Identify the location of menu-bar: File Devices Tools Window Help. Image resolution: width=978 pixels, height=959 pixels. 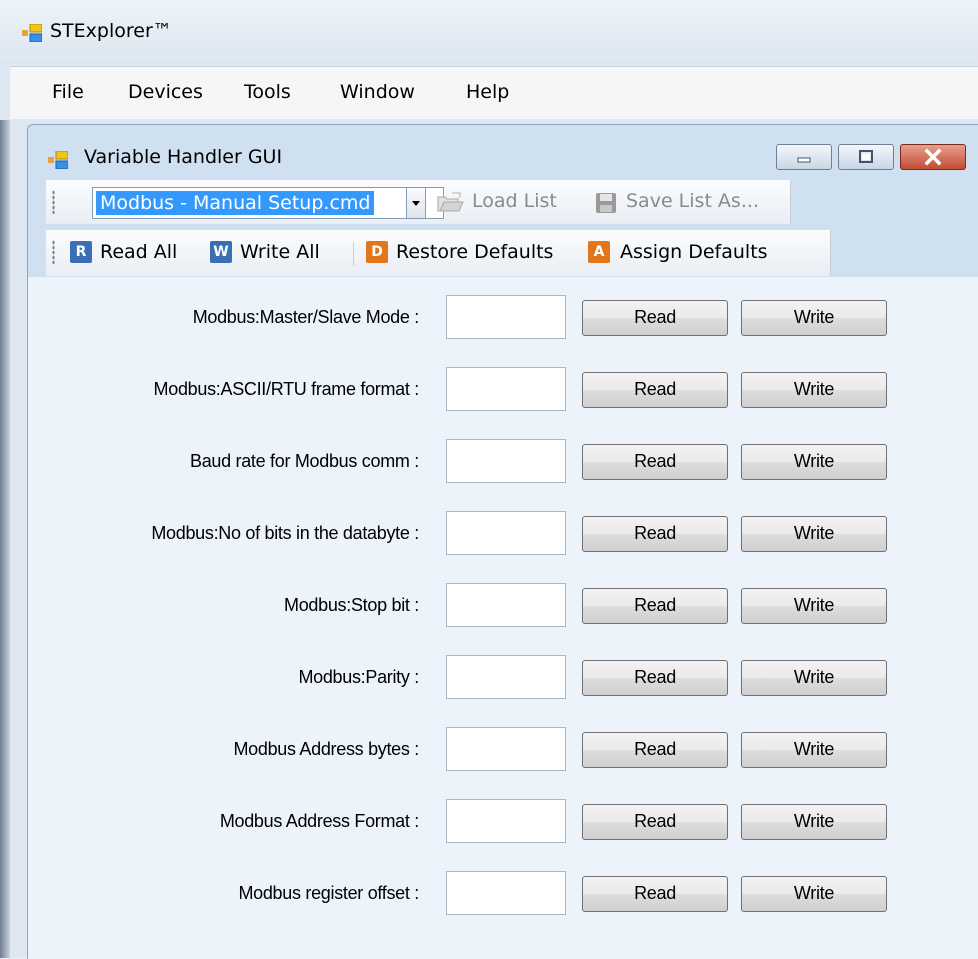
(494, 92).